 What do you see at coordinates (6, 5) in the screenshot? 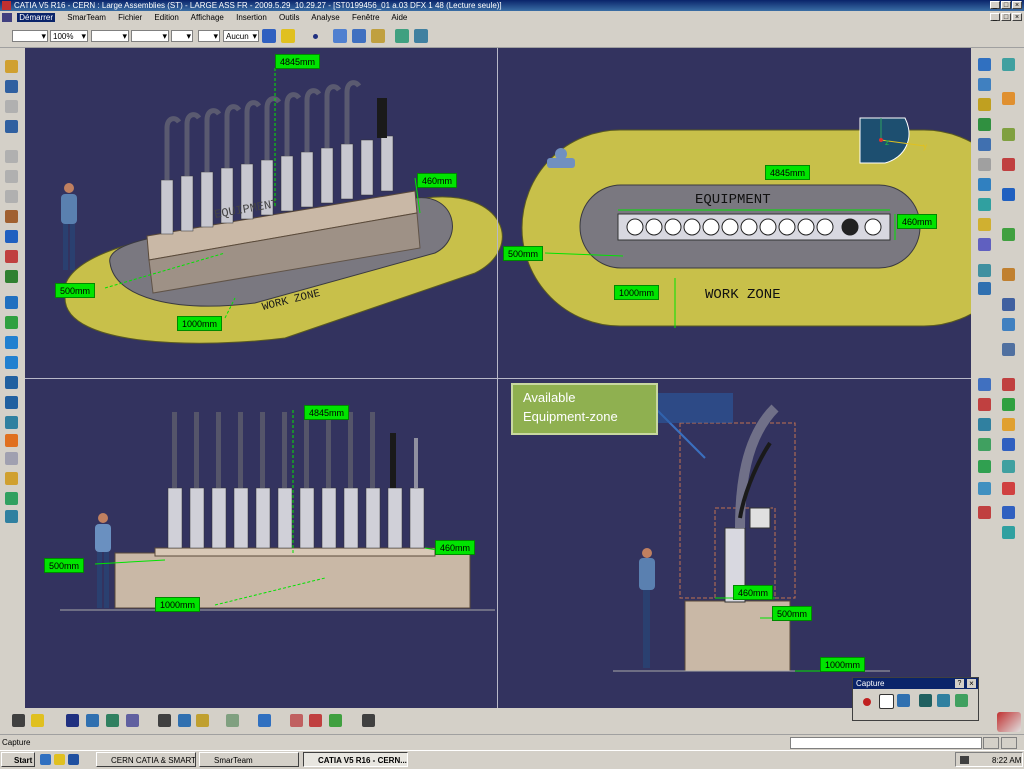
I see `catia-app-icon` at bounding box center [6, 5].